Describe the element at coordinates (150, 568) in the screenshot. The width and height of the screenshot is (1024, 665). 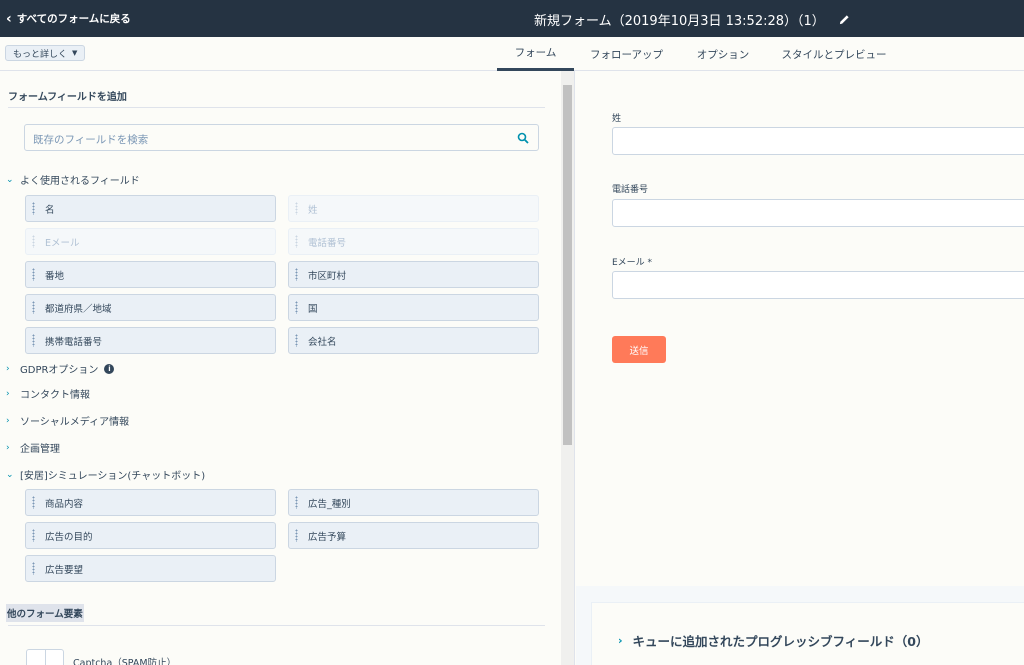
I see `field-ad-request: 広告要望` at that location.